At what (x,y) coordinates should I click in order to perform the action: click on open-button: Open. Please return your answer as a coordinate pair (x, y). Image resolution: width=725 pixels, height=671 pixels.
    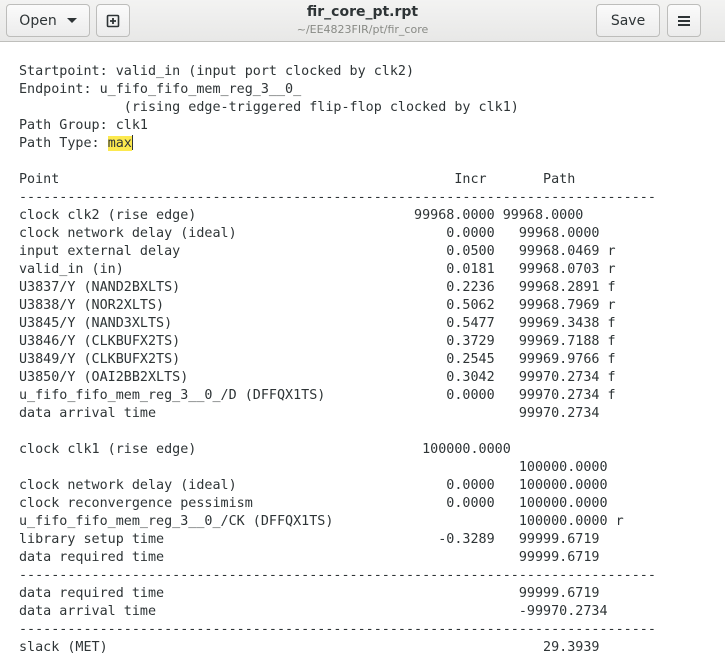
    Looking at the image, I should click on (48, 20).